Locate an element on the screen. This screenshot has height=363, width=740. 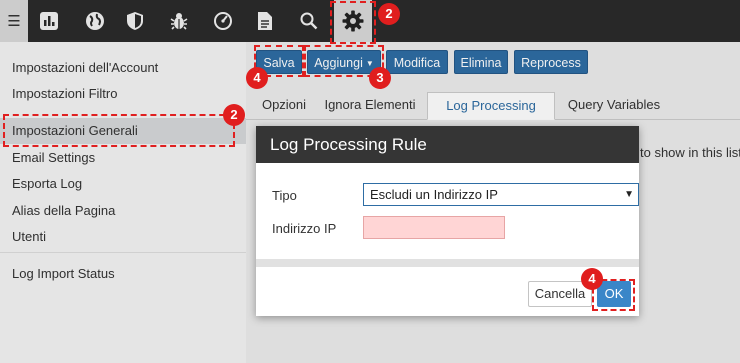
gear-highlight is located at coordinates (353, 22).